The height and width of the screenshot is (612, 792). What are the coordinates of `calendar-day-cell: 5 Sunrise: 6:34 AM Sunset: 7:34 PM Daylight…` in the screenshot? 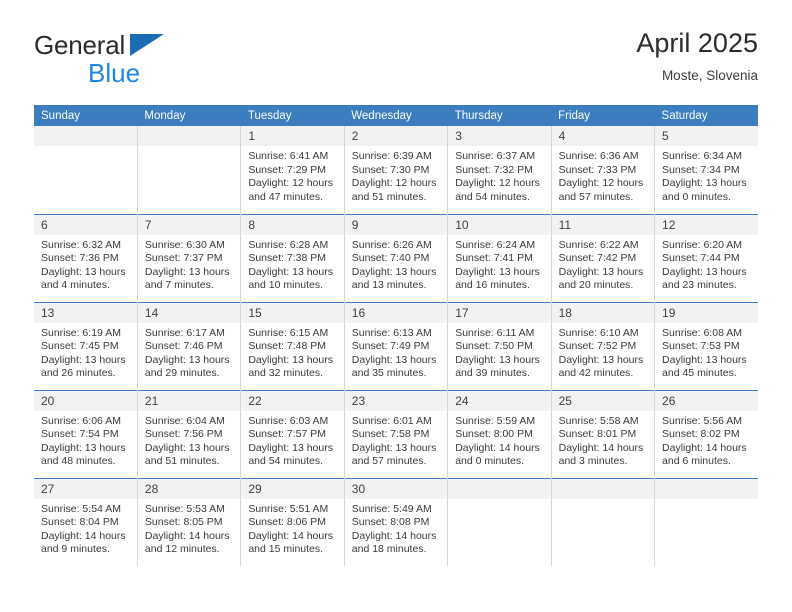 It's located at (706, 170).